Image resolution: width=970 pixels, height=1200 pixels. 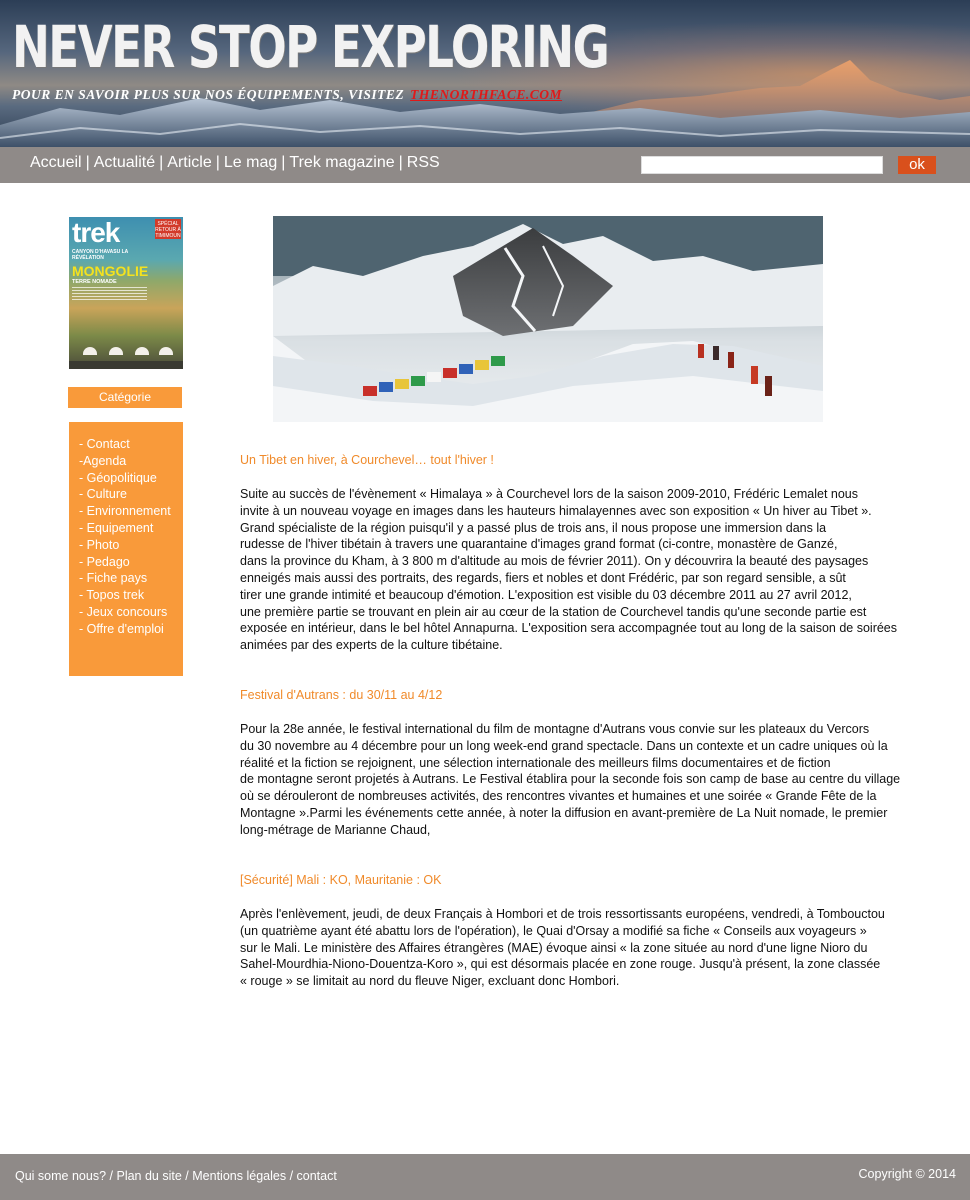 I want to click on category-item: - Topos trek, so click(x=125, y=595).